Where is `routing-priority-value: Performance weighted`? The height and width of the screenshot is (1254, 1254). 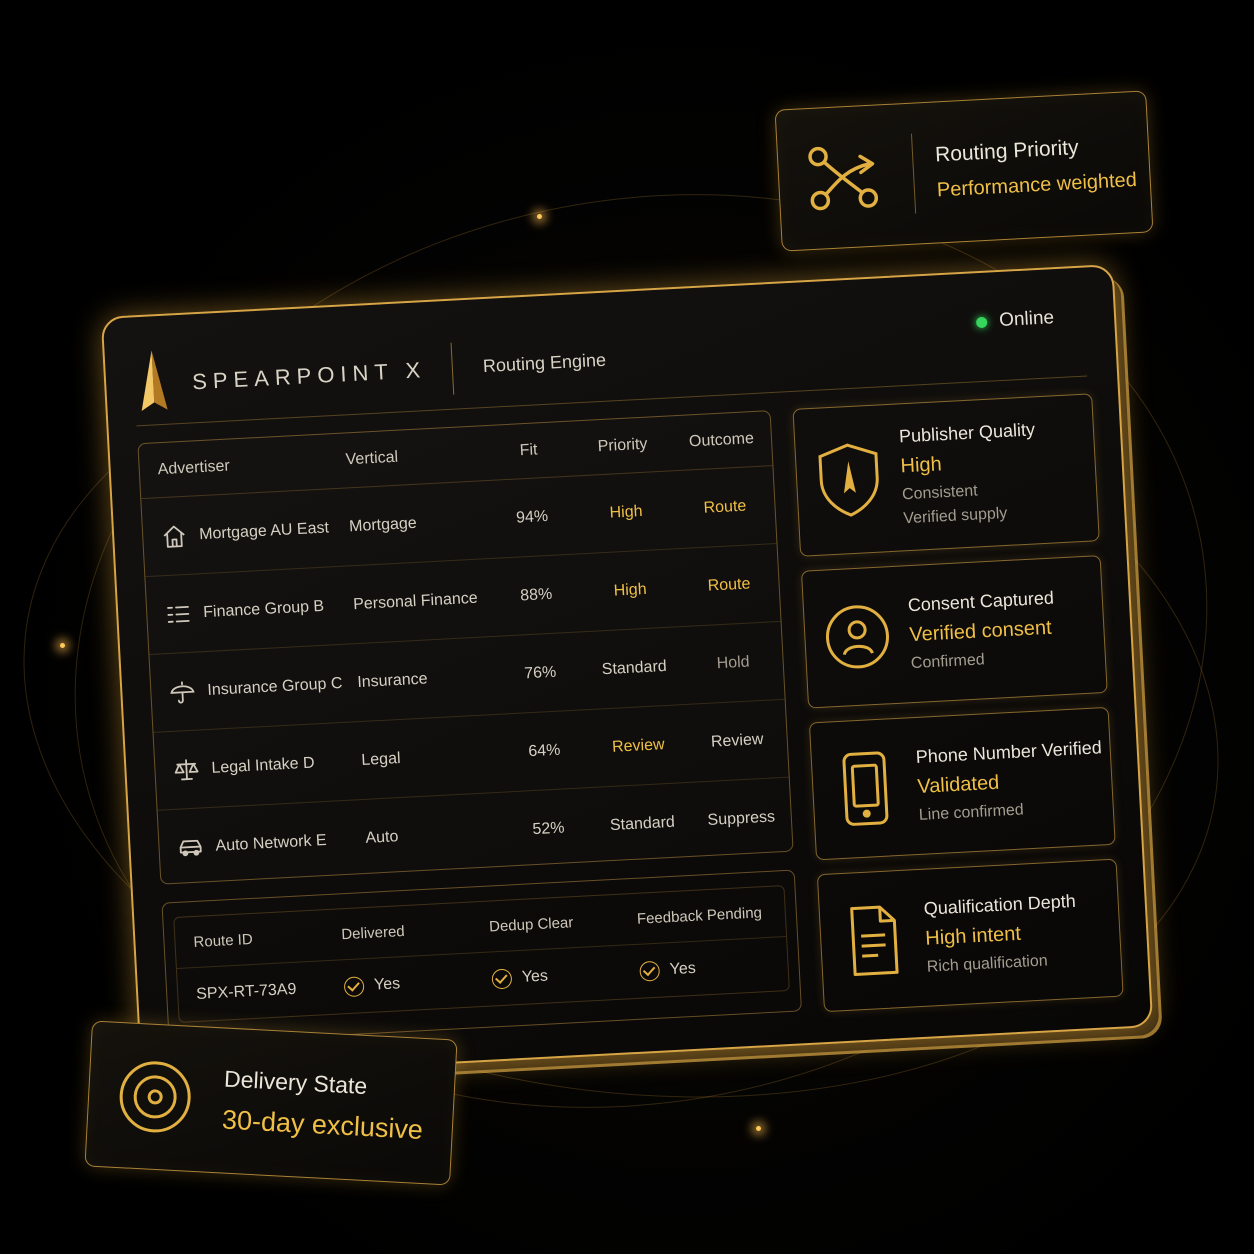 routing-priority-value: Performance weighted is located at coordinates (1037, 184).